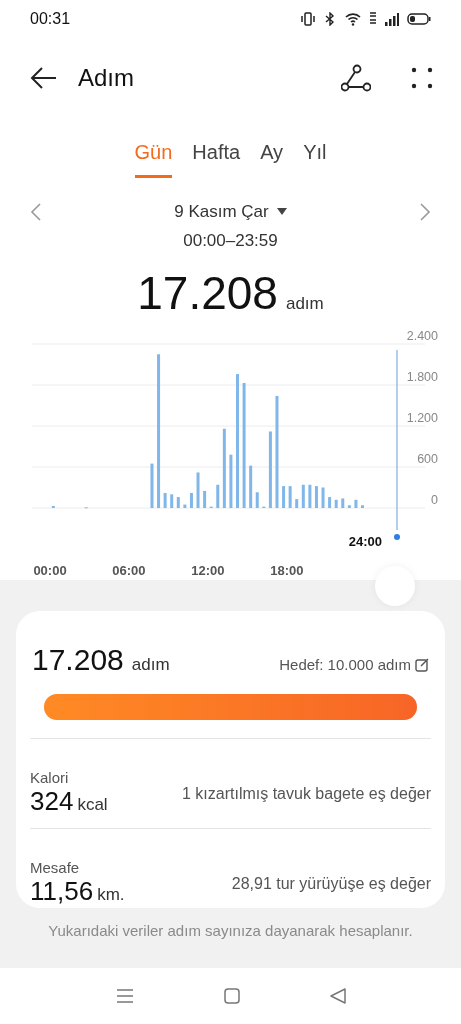 The image size is (461, 1024). Describe the element at coordinates (422, 665) in the screenshot. I see `edit-icon` at that location.